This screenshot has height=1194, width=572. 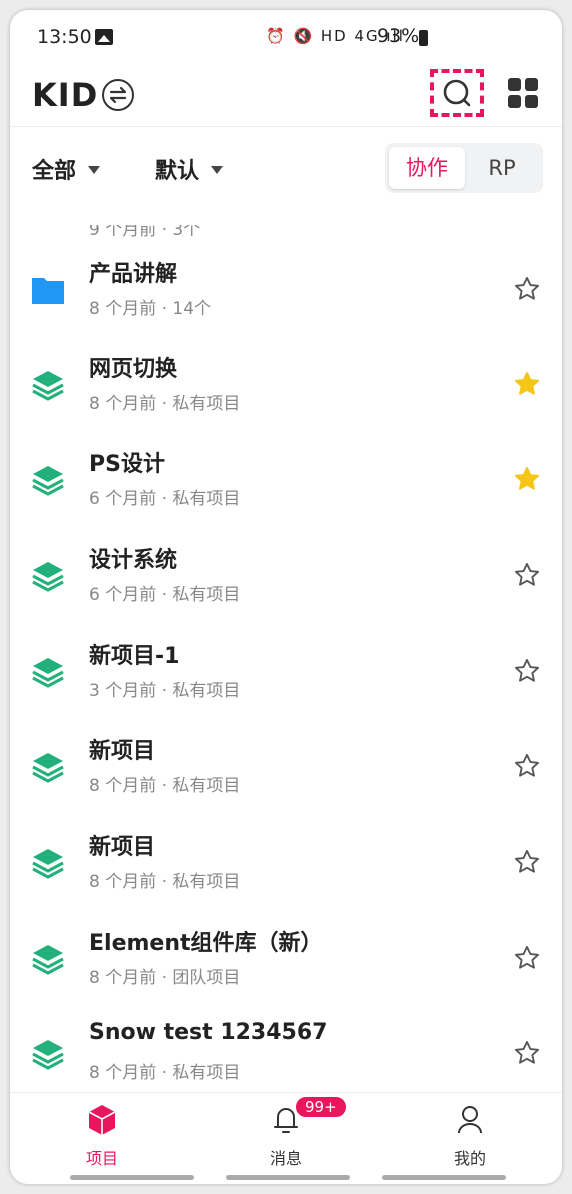 I want to click on list-item-title: 新项目-1, so click(x=134, y=656).